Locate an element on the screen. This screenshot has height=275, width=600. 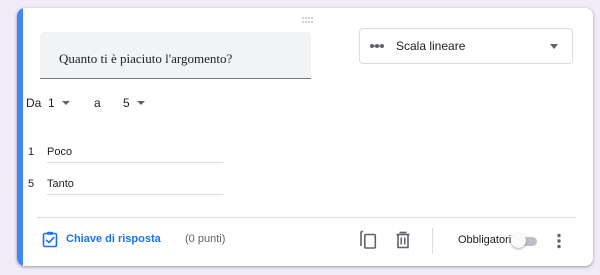
scale-min-number: 1 is located at coordinates (31, 152).